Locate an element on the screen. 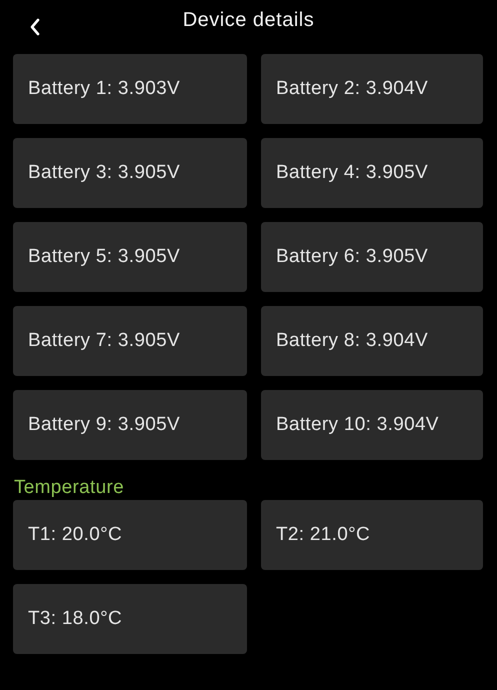  battery-voltage-card: Battery 8: 3.904V is located at coordinates (372, 341).